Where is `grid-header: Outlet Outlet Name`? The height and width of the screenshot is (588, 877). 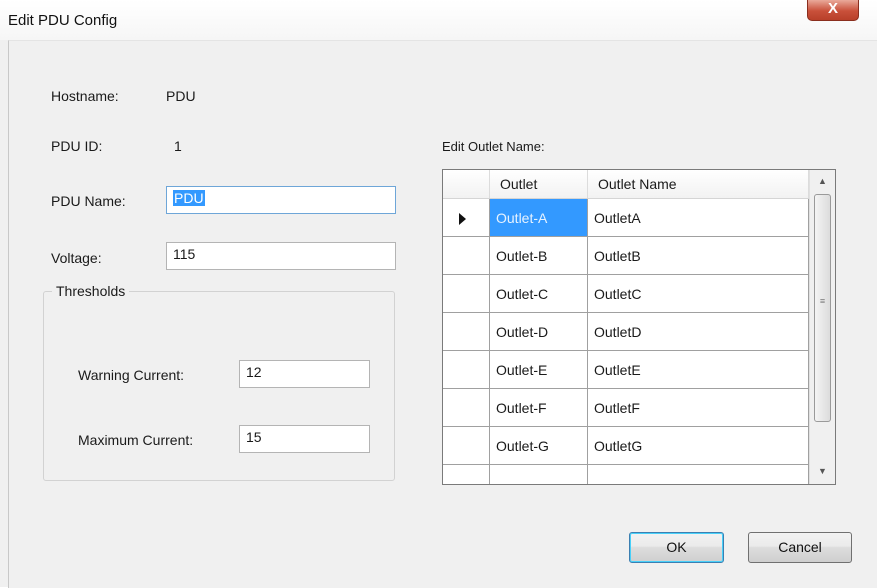 grid-header: Outlet Outlet Name is located at coordinates (626, 184).